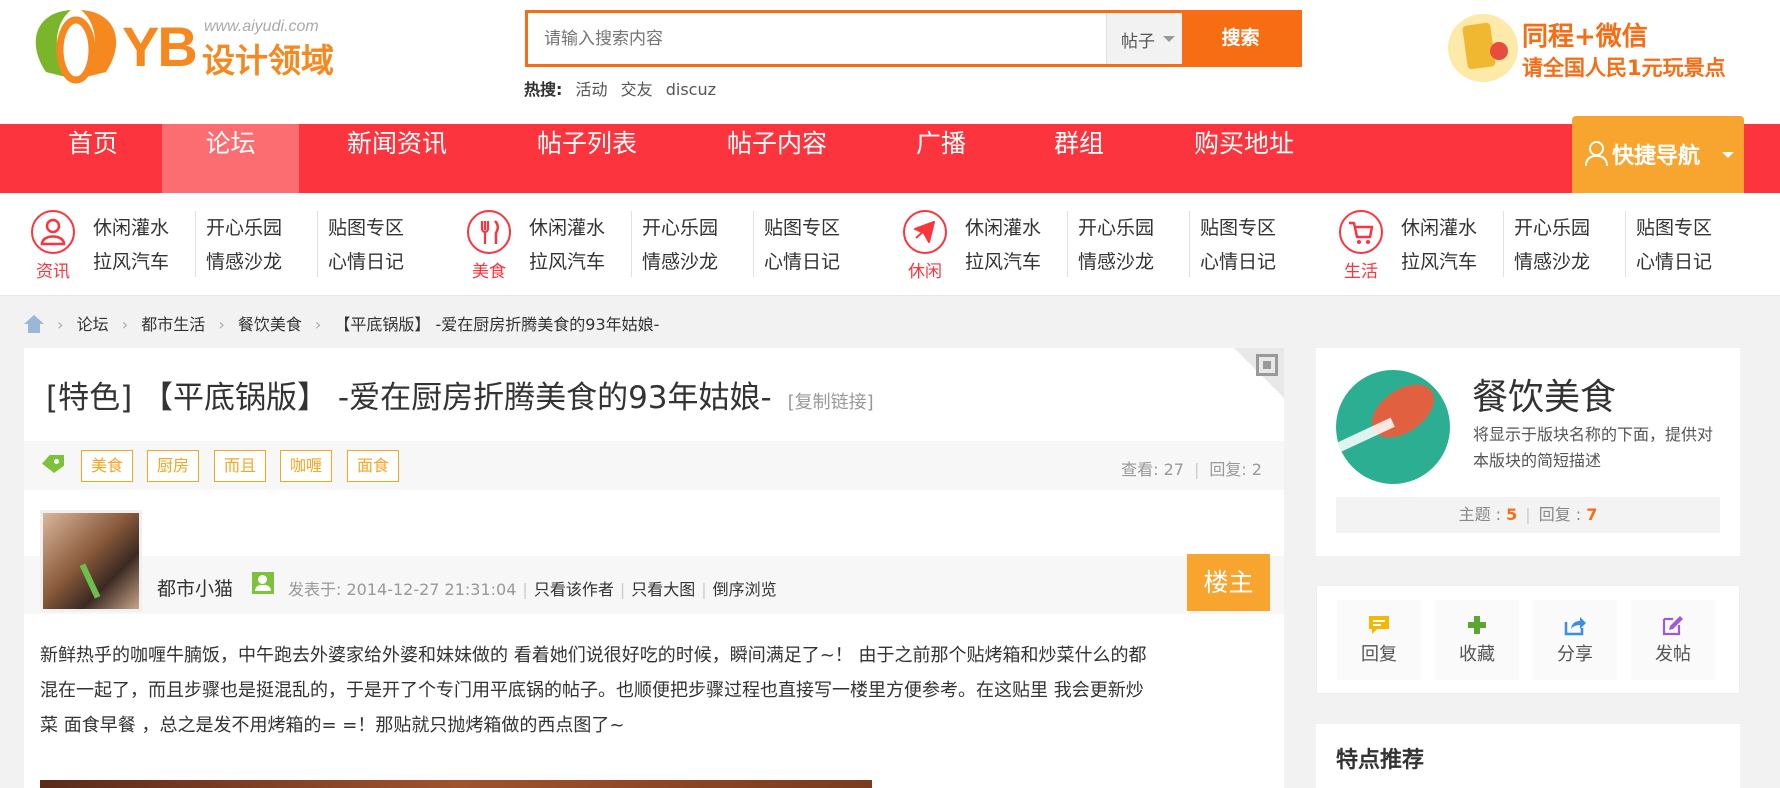 The width and height of the screenshot is (1780, 788). Describe the element at coordinates (107, 466) in the screenshot. I see `post-tag: 美食` at that location.